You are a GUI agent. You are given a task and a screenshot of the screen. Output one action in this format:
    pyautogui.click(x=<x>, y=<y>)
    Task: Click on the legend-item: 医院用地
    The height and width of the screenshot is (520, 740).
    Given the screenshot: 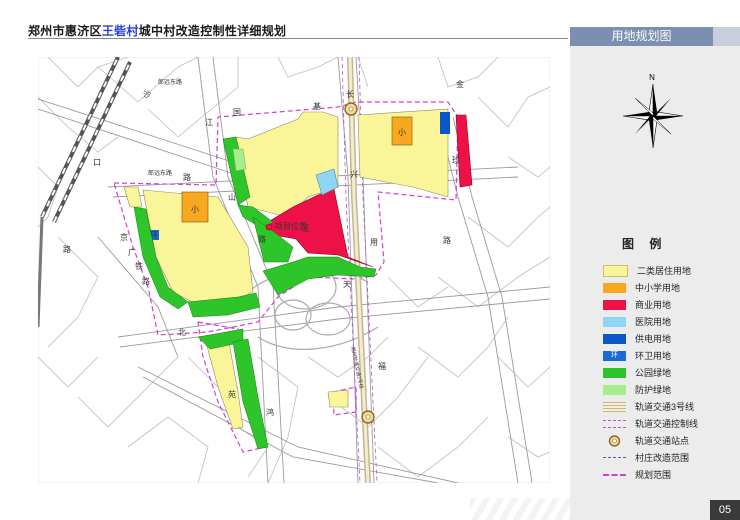 What is the action you would take?
    pyautogui.click(x=668, y=321)
    